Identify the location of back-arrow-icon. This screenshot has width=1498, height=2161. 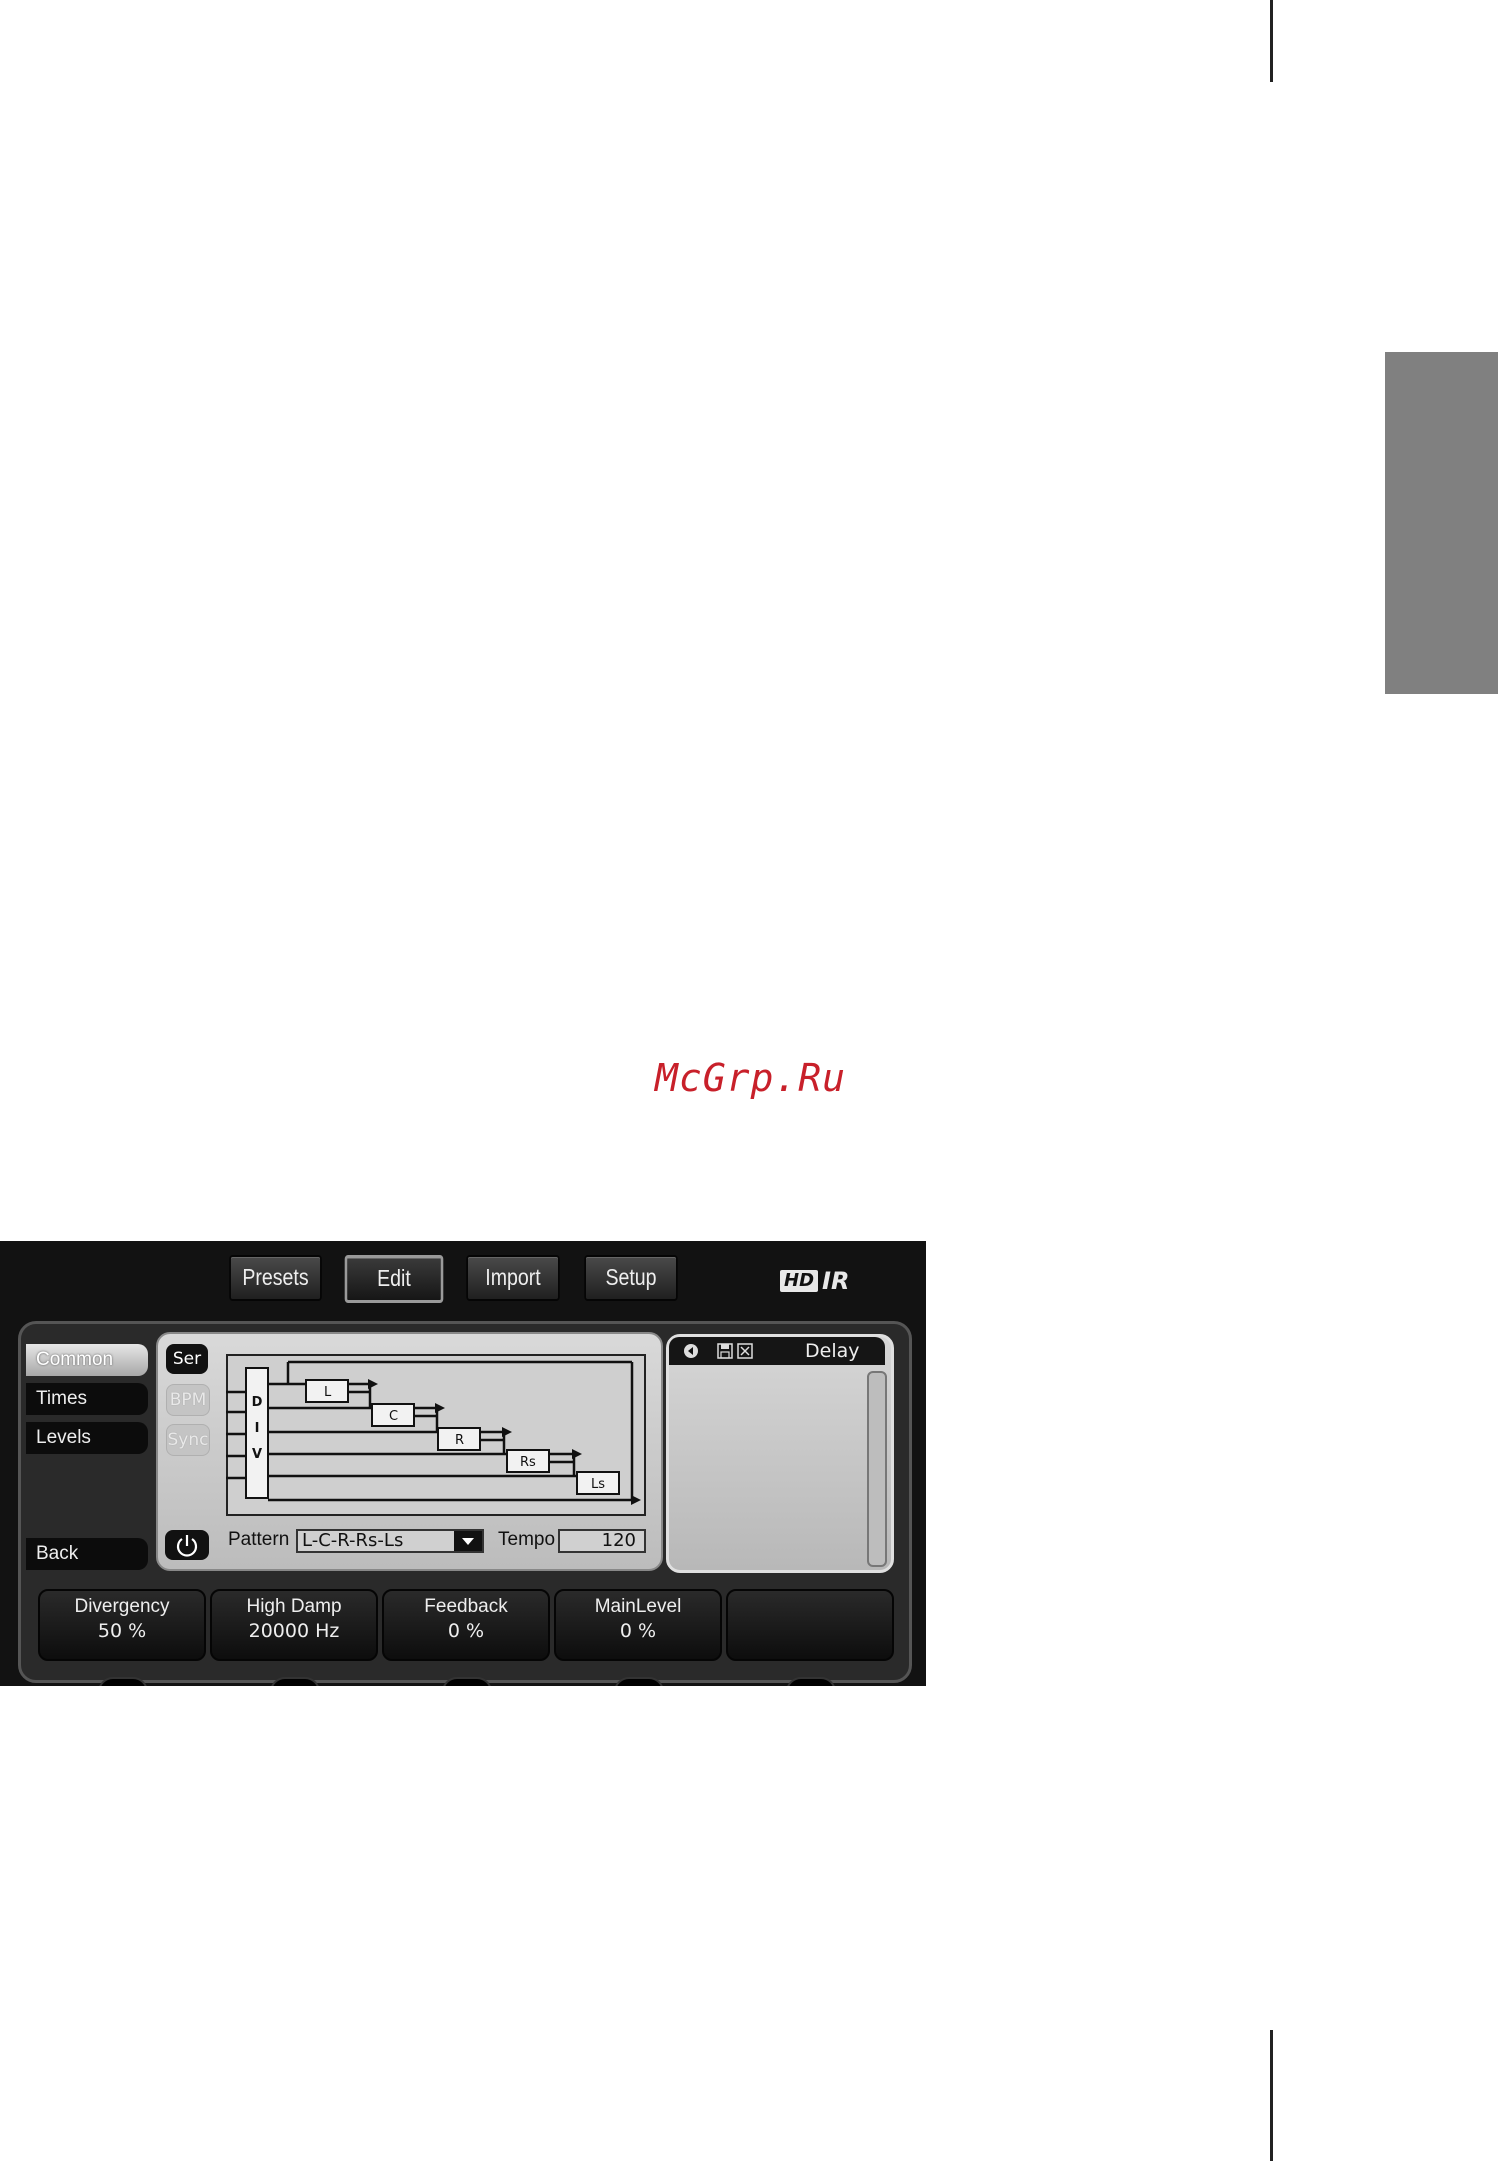
(691, 1351).